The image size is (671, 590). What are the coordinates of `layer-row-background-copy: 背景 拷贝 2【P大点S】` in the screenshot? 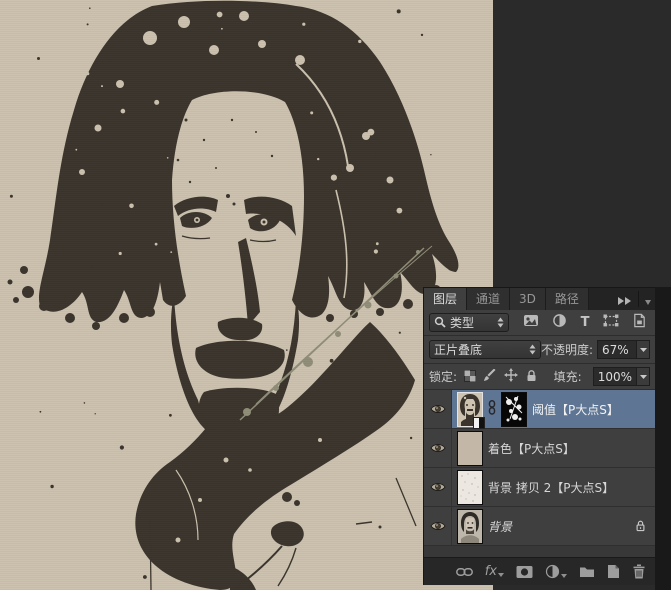 It's located at (539, 487).